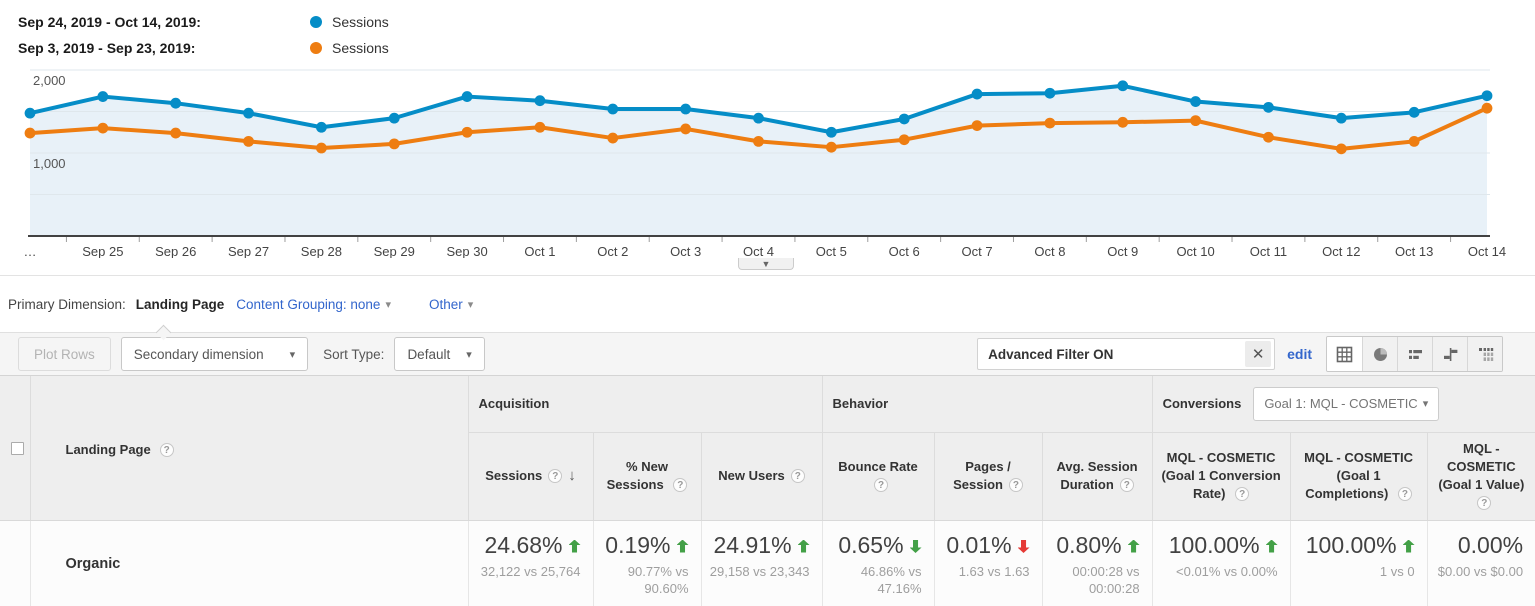 The image size is (1535, 606). I want to click on goal-conversion-rate-cell: 100.00% <0.01% vs 0.00%, so click(1221, 563).